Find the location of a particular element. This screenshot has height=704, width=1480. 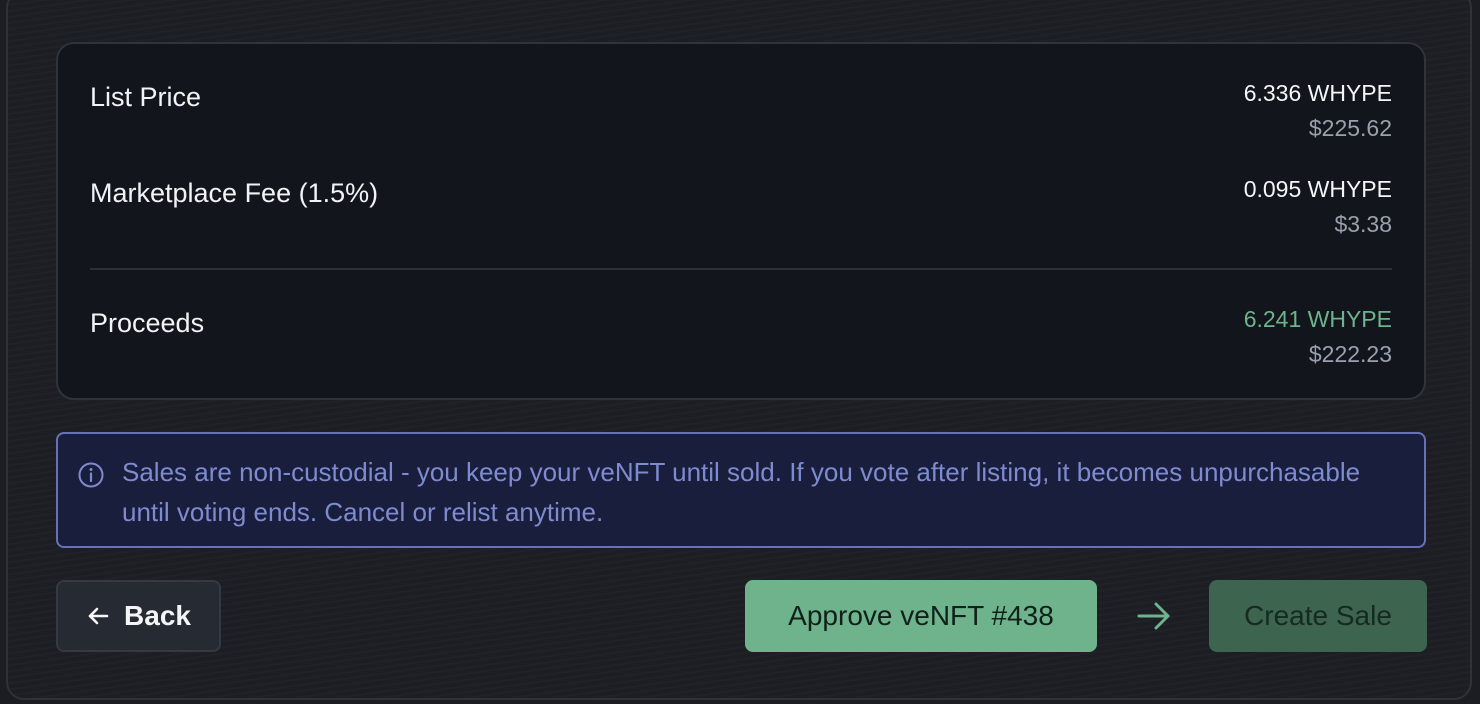

marketplace-fee-values: 0.095 WHYPE $3.38 is located at coordinates (1318, 207).